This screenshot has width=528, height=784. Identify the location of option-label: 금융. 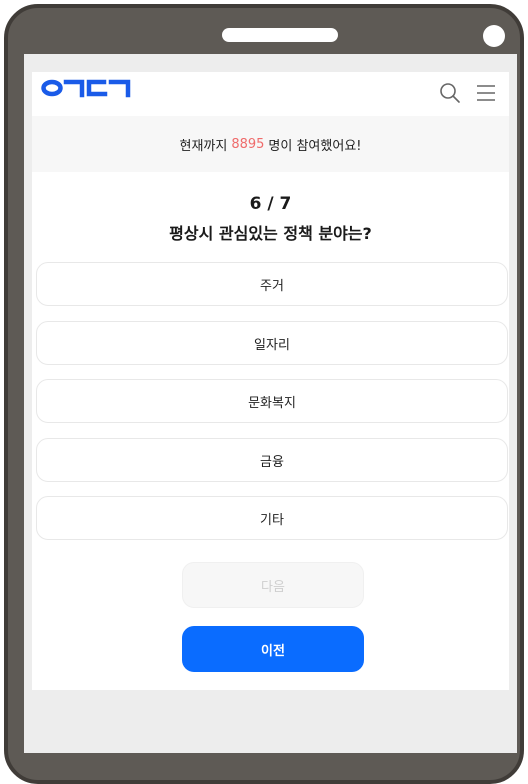
(272, 462).